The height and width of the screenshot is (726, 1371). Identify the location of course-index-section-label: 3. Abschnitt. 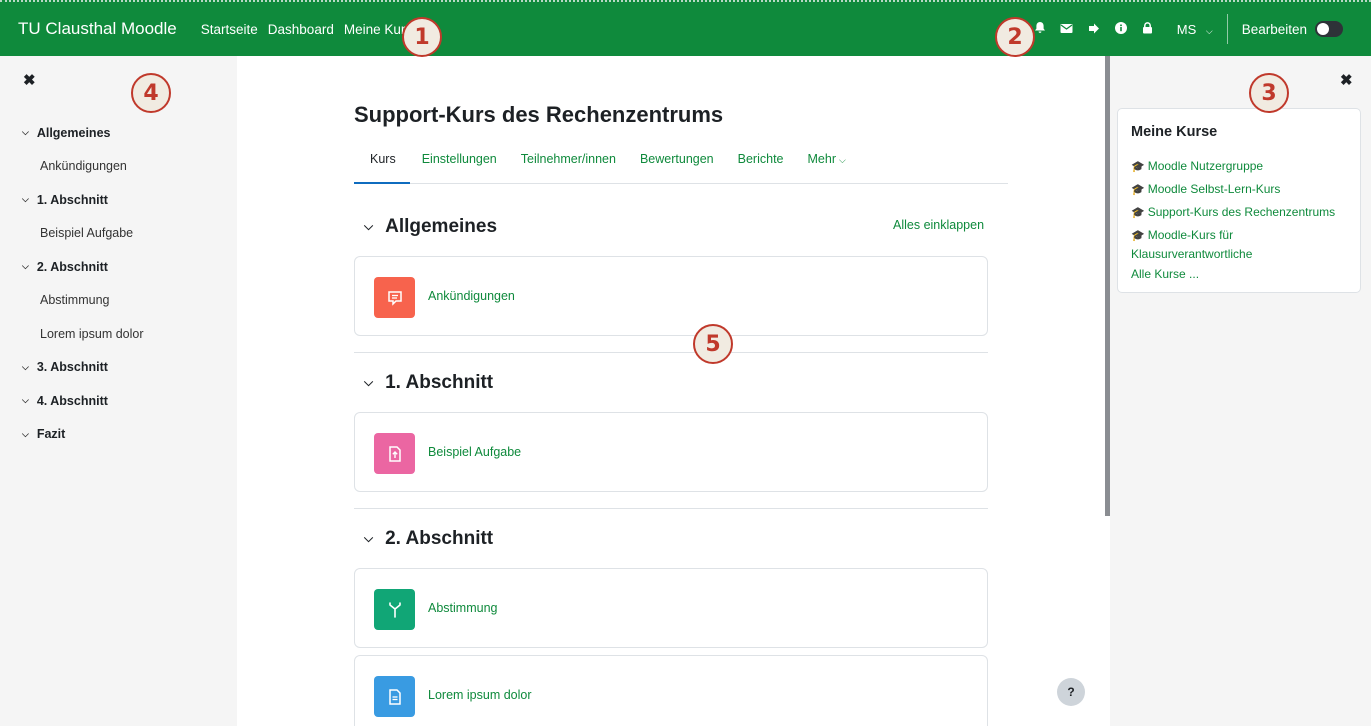
(72, 367).